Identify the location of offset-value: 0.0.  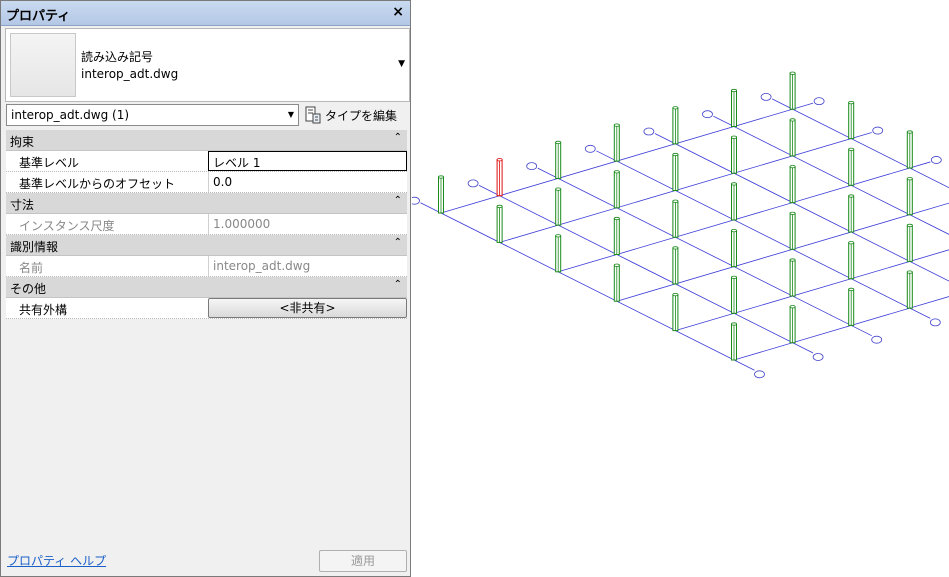
(222, 182).